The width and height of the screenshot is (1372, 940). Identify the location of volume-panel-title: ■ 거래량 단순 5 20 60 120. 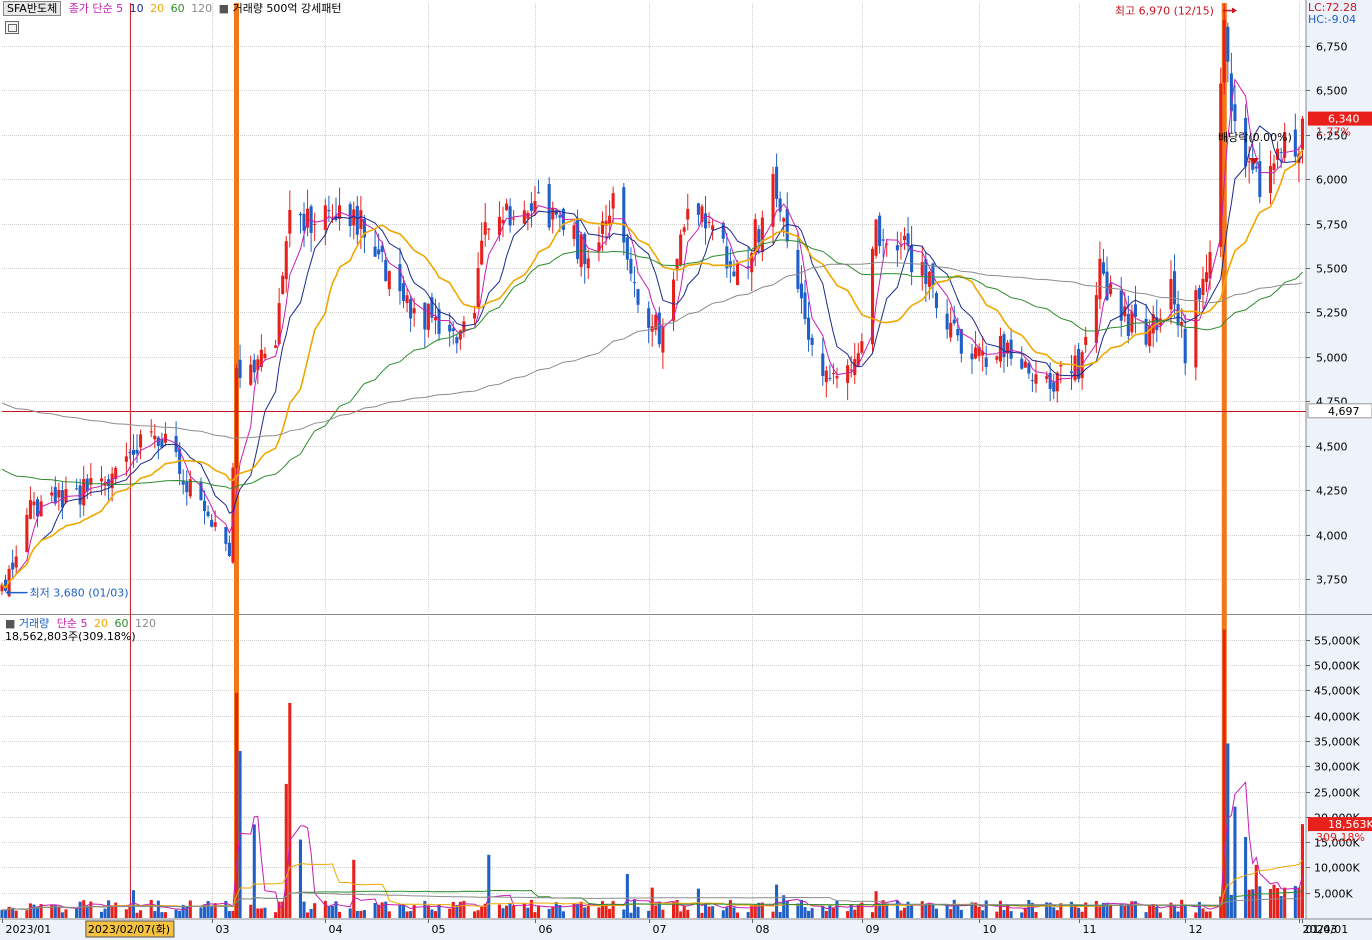
(80, 623).